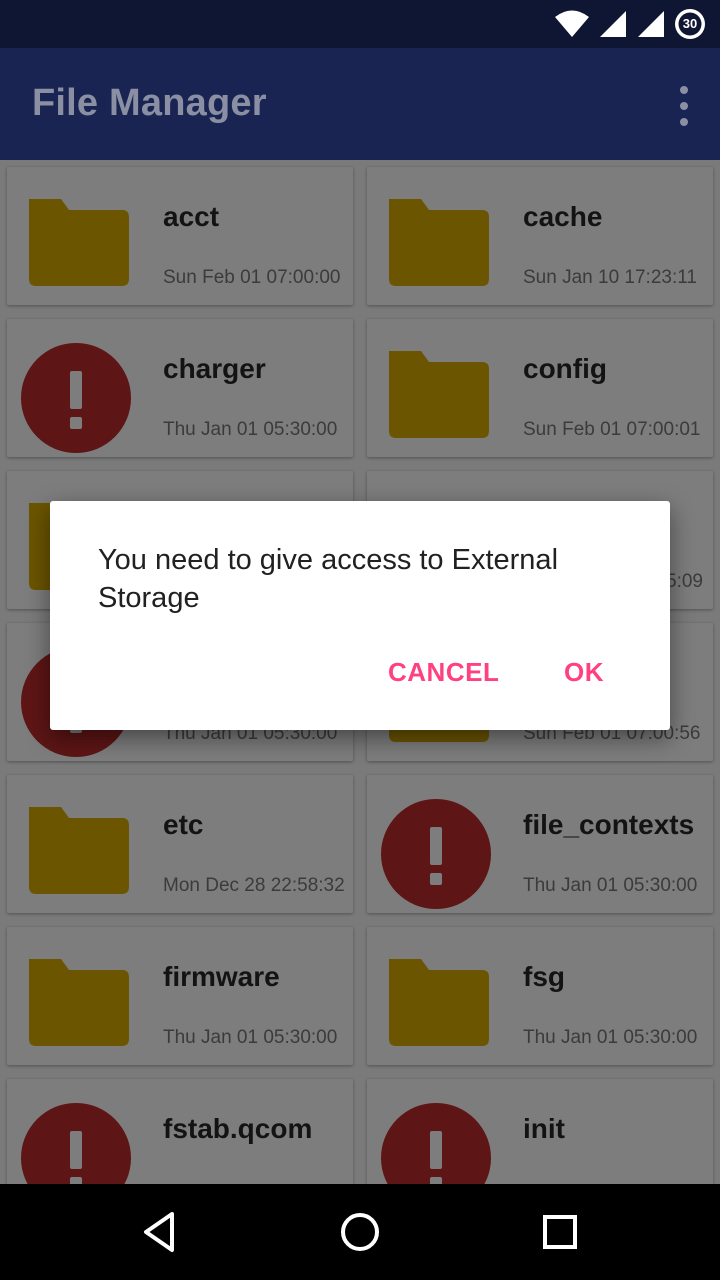 The image size is (720, 1280). I want to click on file-item: etc Mon Dec 28 22:58:32, so click(180, 844).